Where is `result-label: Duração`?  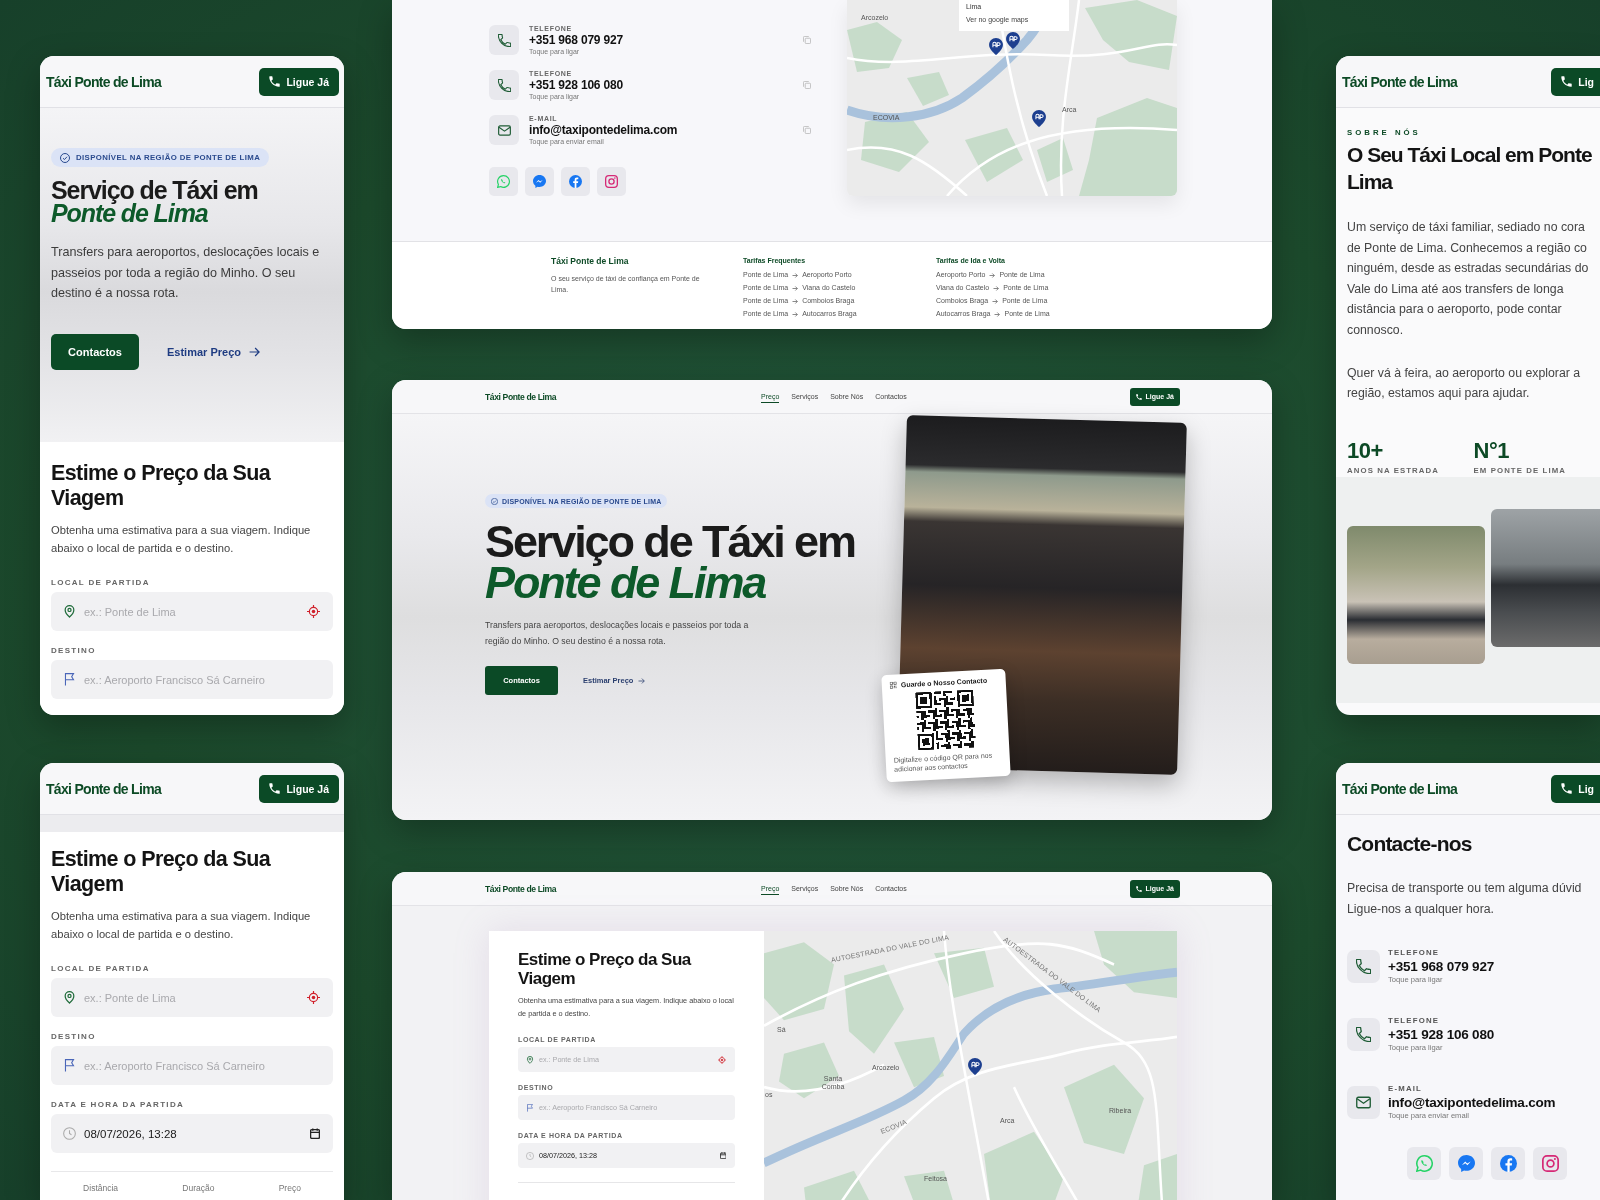 result-label: Duração is located at coordinates (198, 1188).